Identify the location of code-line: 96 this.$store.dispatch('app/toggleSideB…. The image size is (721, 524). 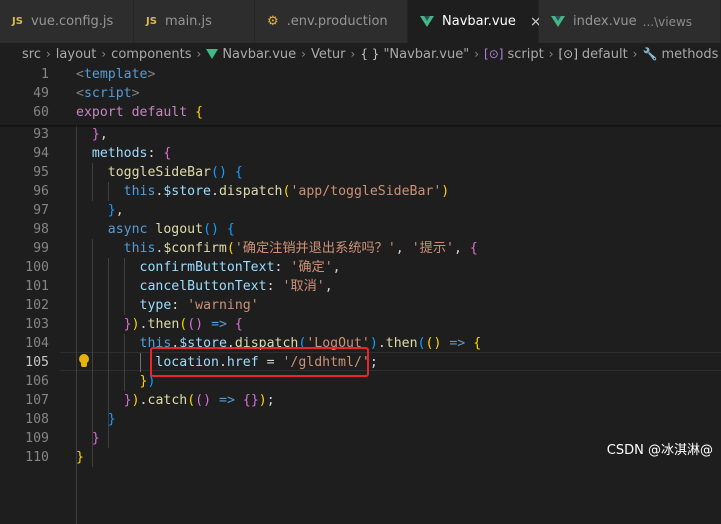
(360, 191).